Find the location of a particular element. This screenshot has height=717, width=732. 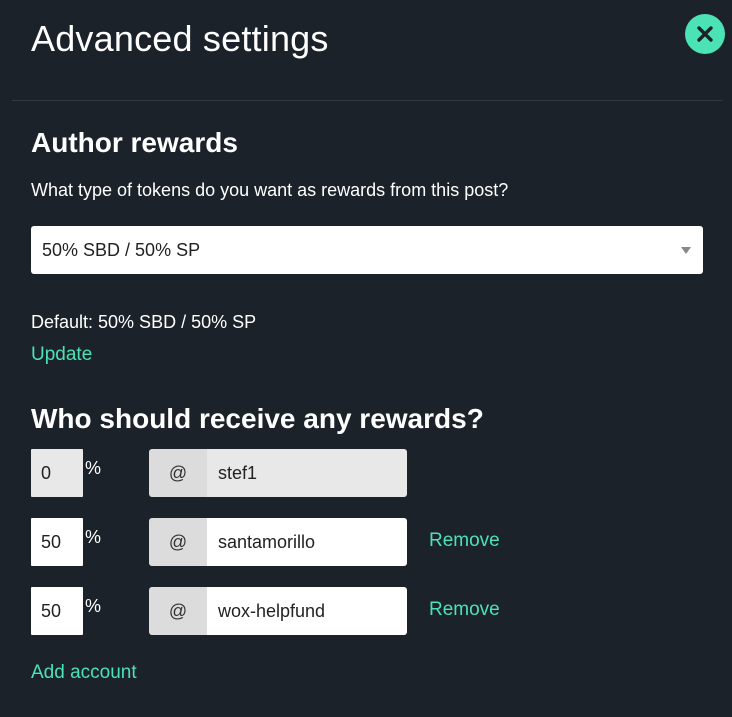

author-rewards-heading: Author rewards is located at coordinates (134, 142).